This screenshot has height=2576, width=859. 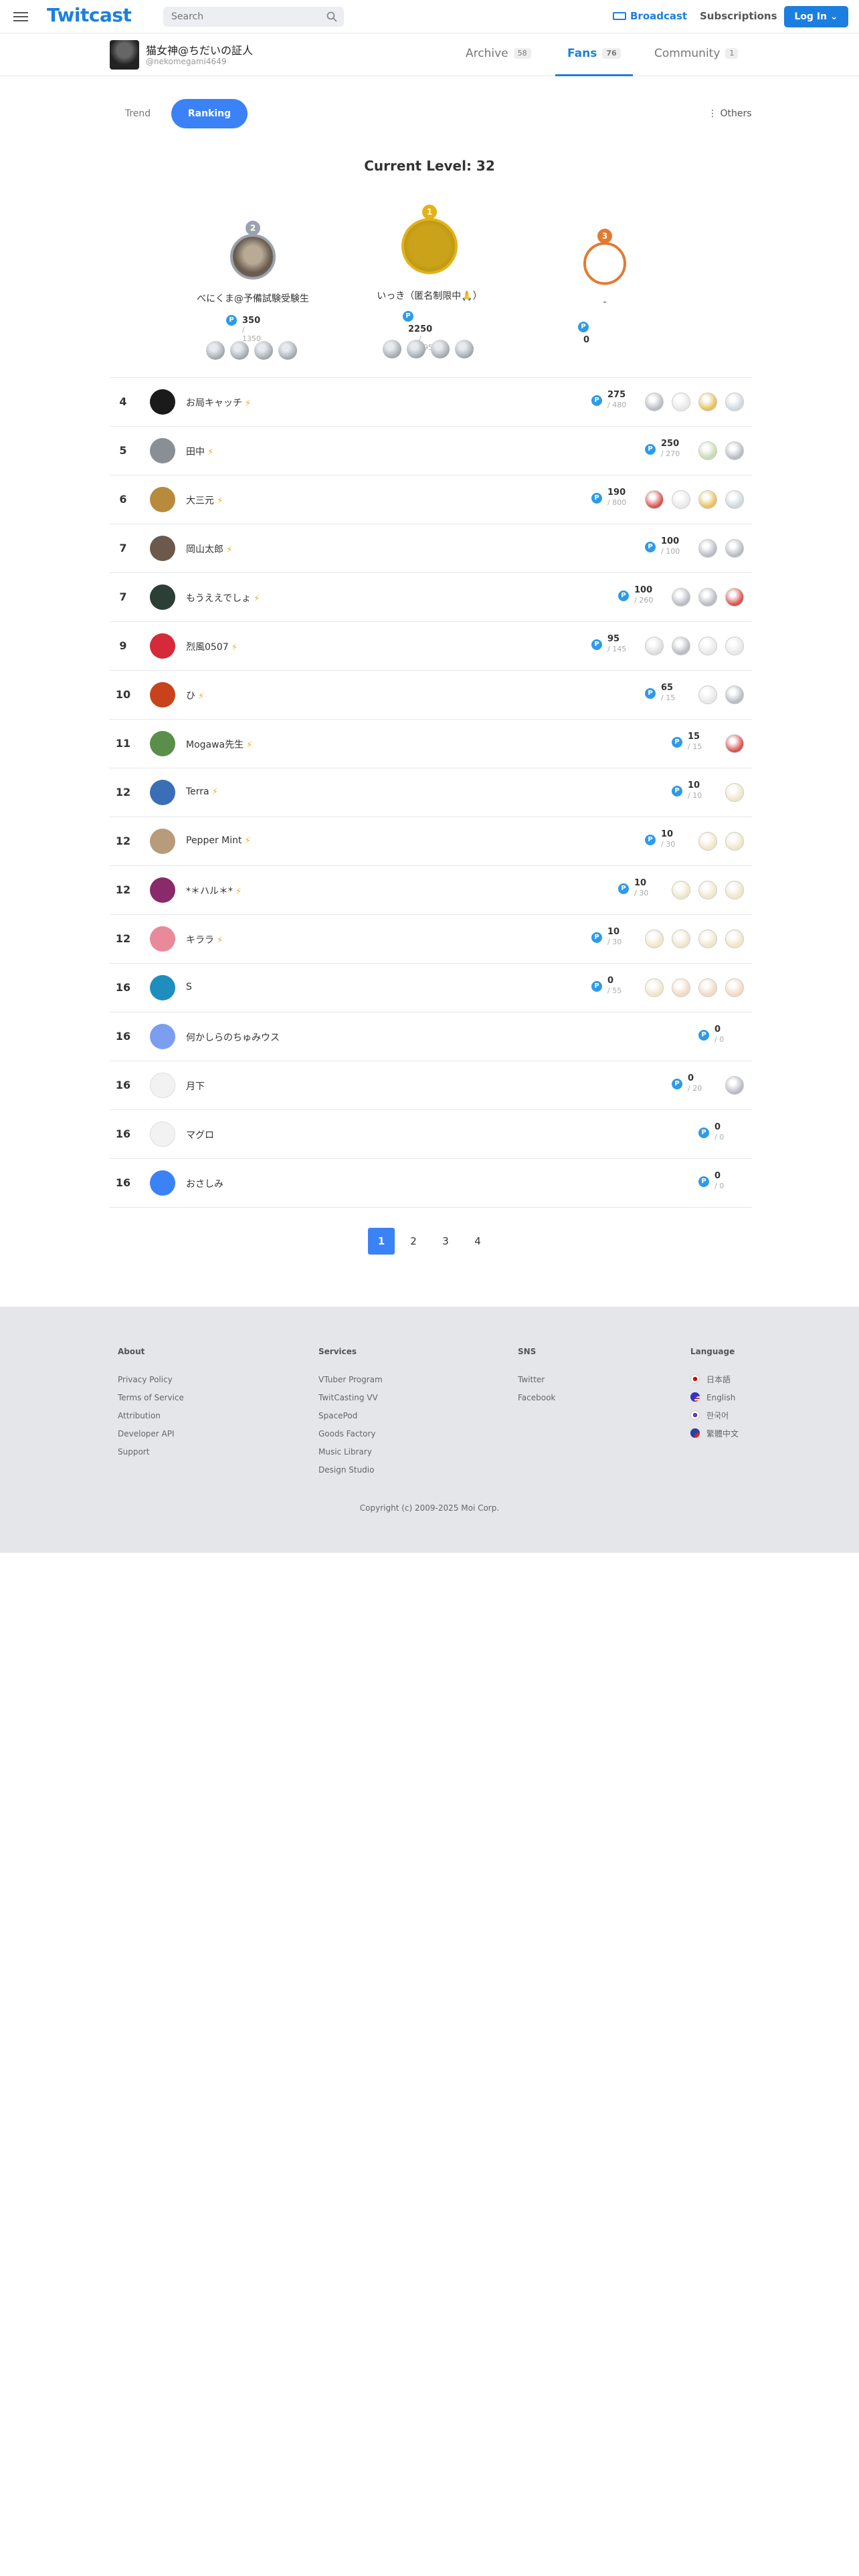 What do you see at coordinates (431, 1133) in the screenshot?
I see `ranking-row: 16 マグロ P 0/ 0` at bounding box center [431, 1133].